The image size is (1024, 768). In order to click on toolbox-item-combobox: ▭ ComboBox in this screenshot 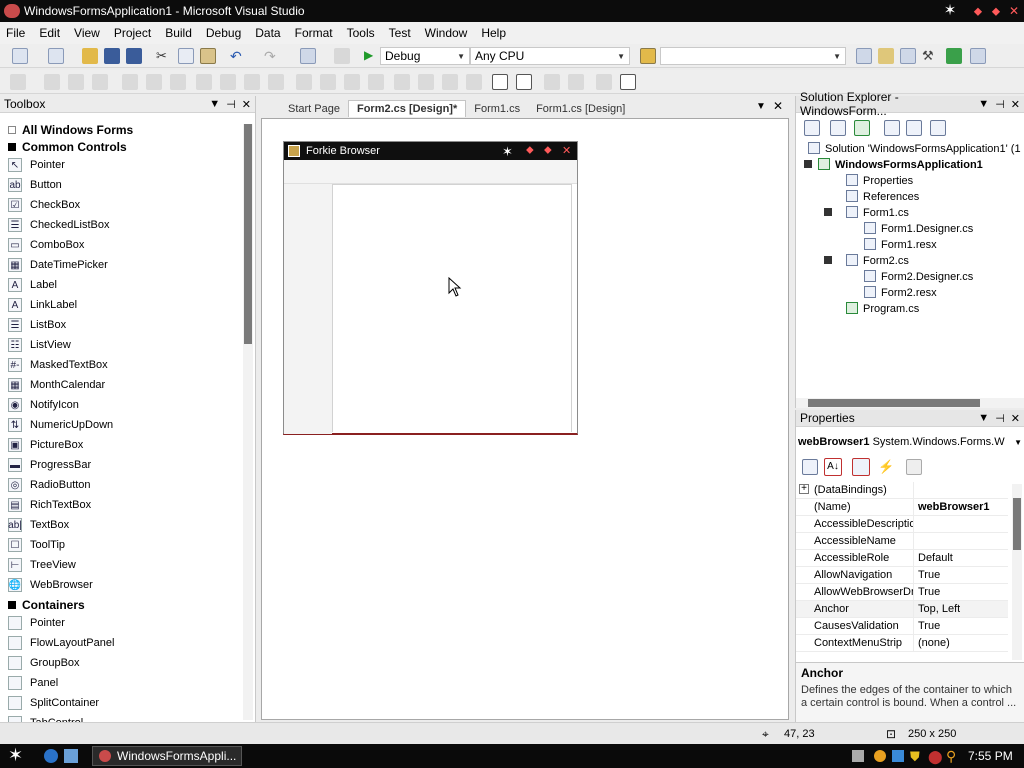, I will do `click(127, 245)`.